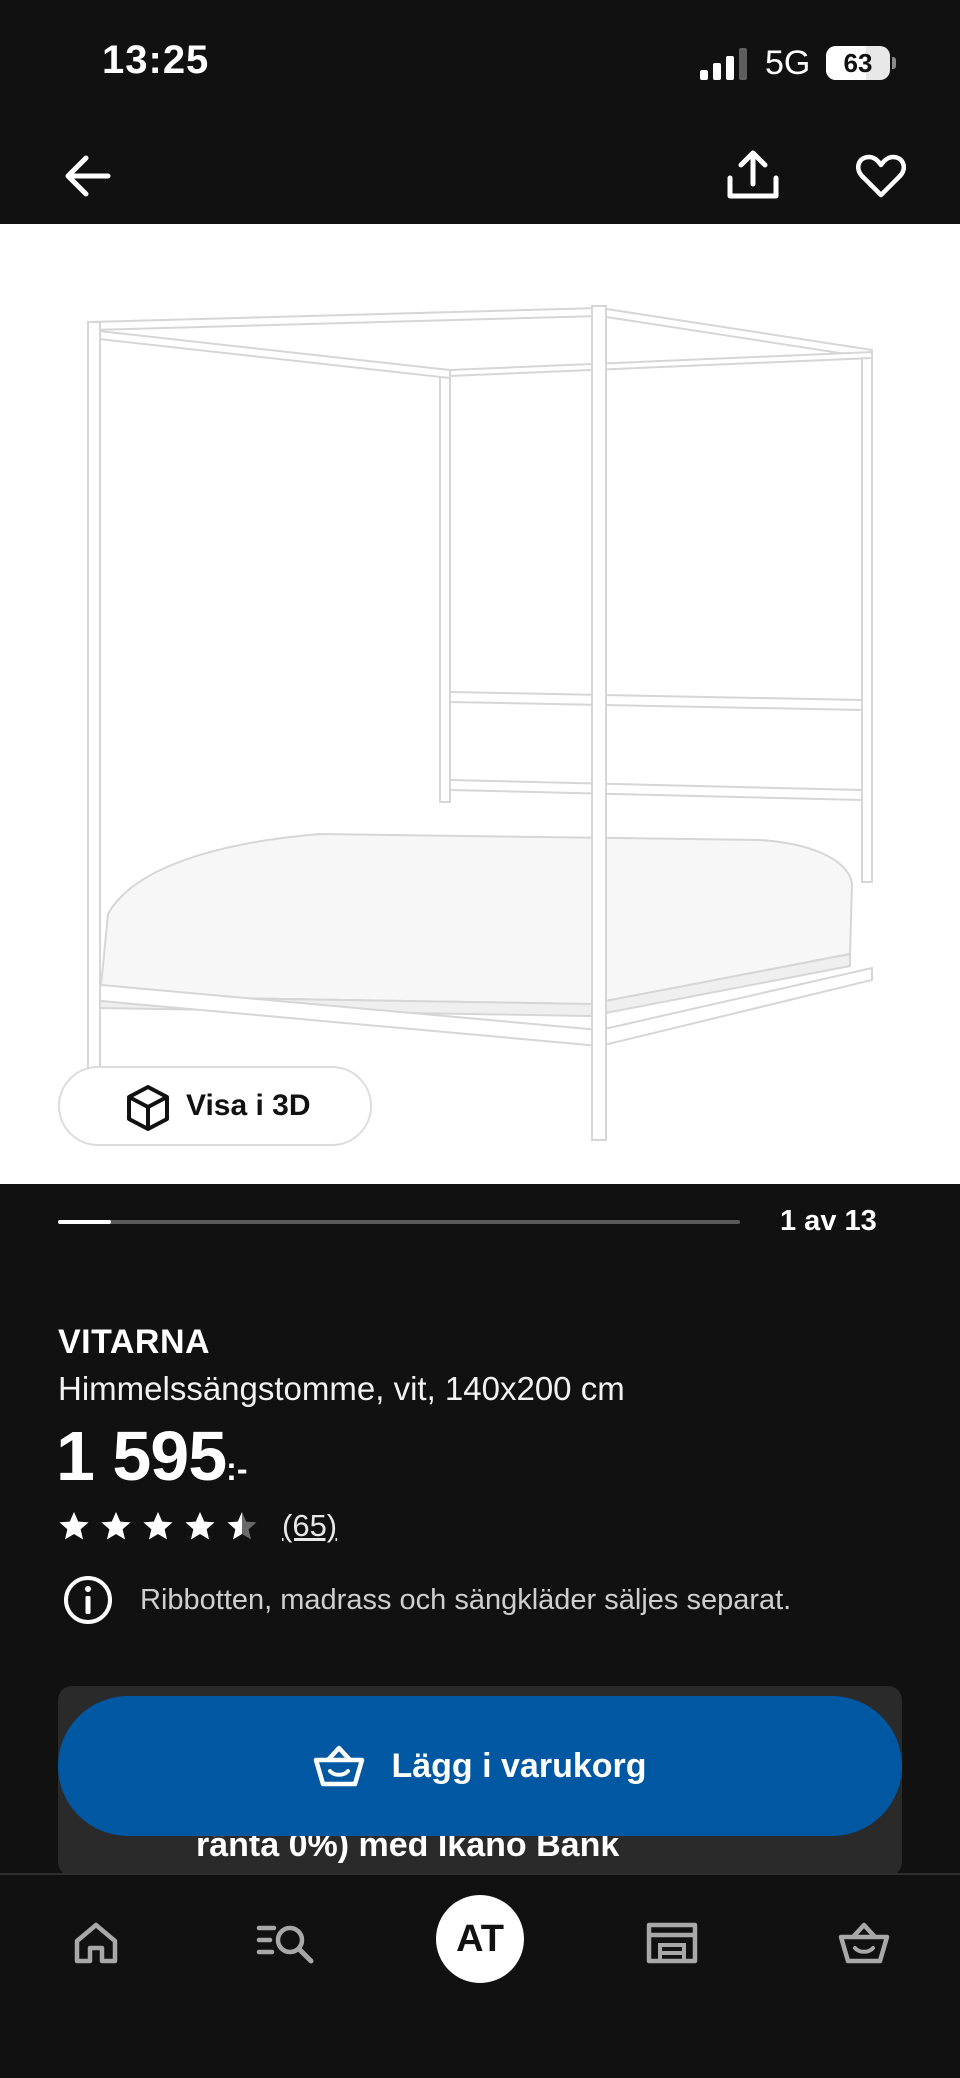 The width and height of the screenshot is (960, 2078). I want to click on favorite-button, so click(881, 176).